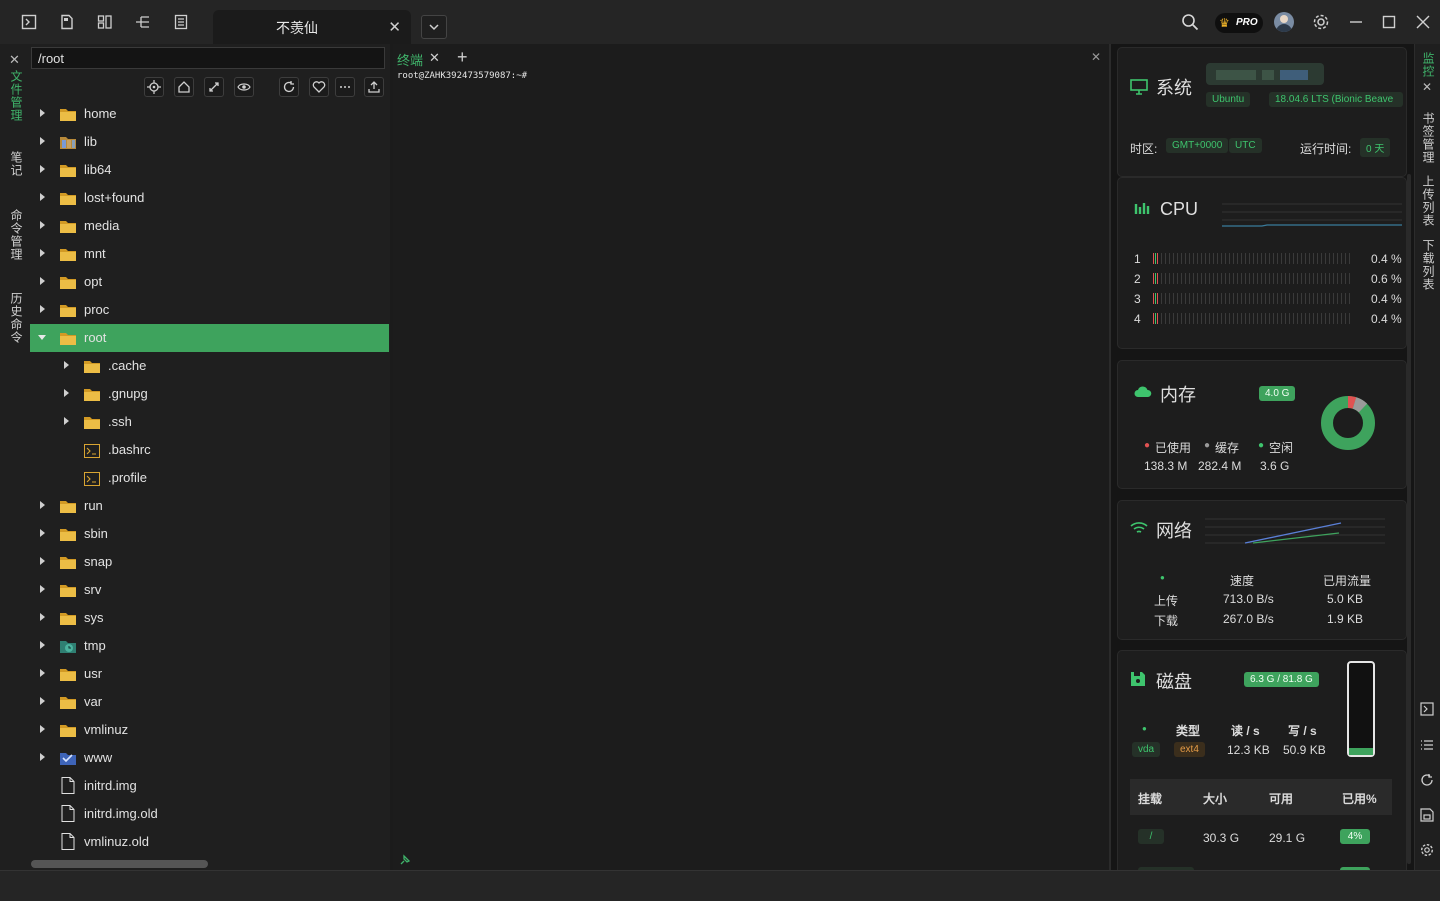 The image size is (1440, 901). I want to click on search-icon, so click(1191, 23).